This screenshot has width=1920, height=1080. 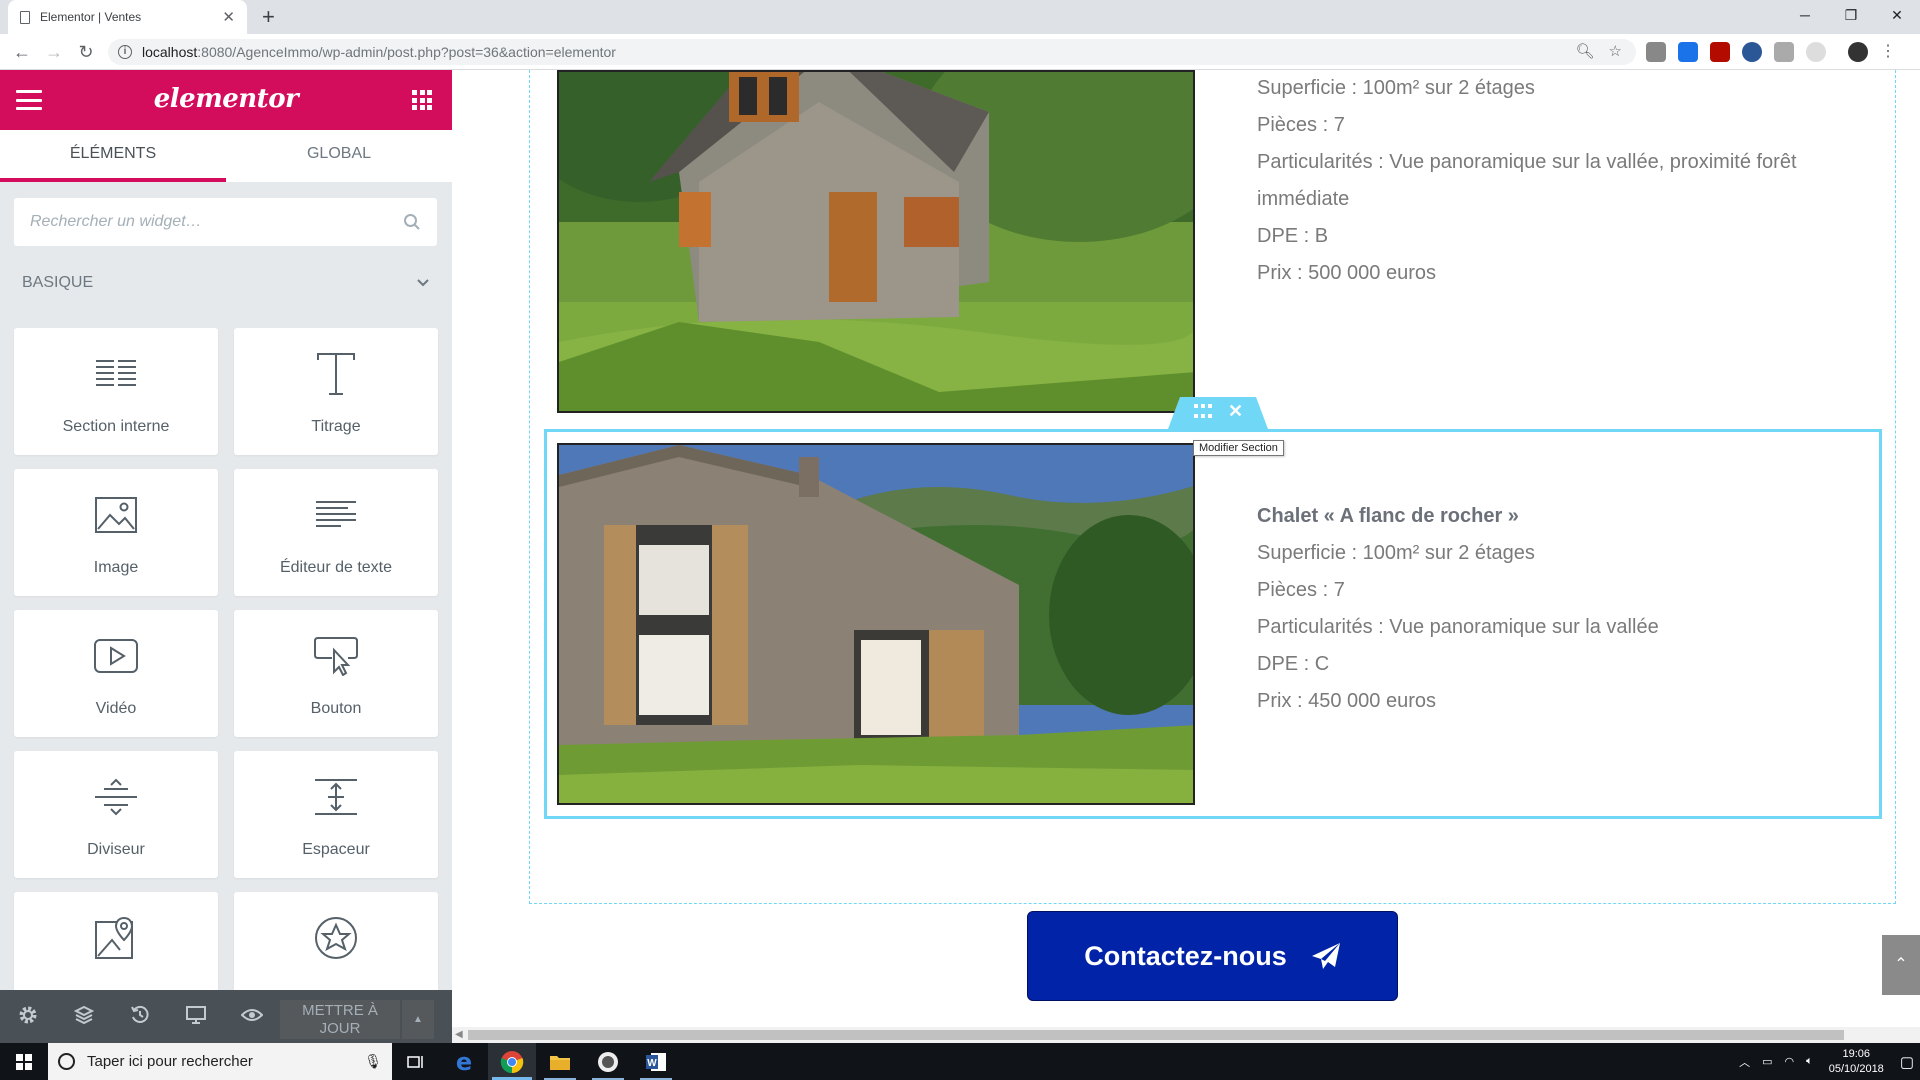 I want to click on window-controls: ─ ❐ ✕, so click(x=1851, y=15).